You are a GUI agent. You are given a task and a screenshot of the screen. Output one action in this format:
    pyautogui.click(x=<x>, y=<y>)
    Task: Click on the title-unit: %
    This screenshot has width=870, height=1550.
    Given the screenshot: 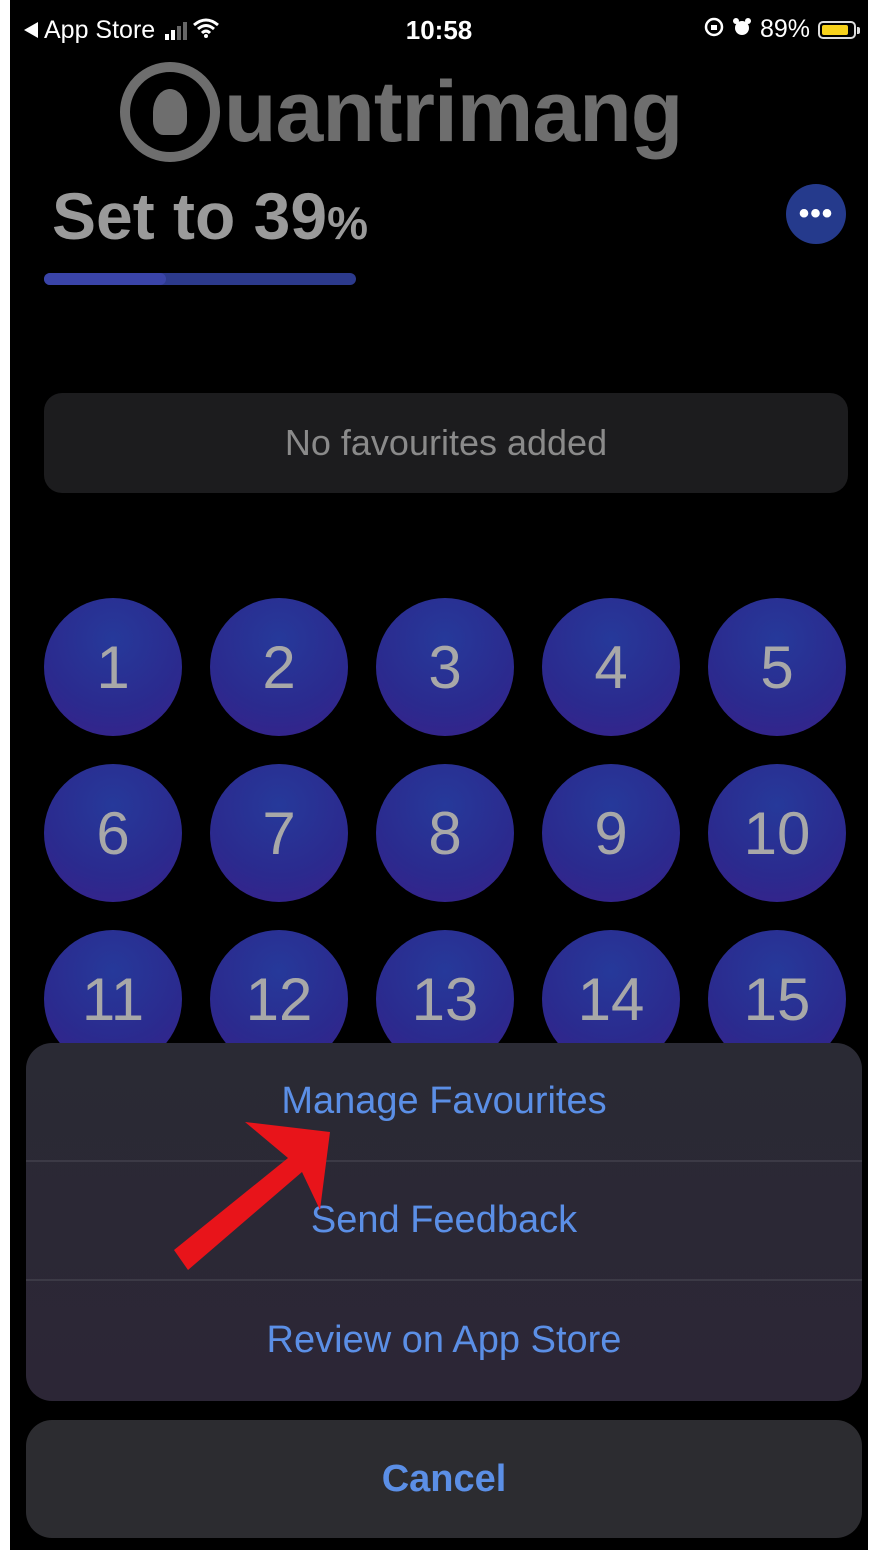 What is the action you would take?
    pyautogui.click(x=347, y=223)
    